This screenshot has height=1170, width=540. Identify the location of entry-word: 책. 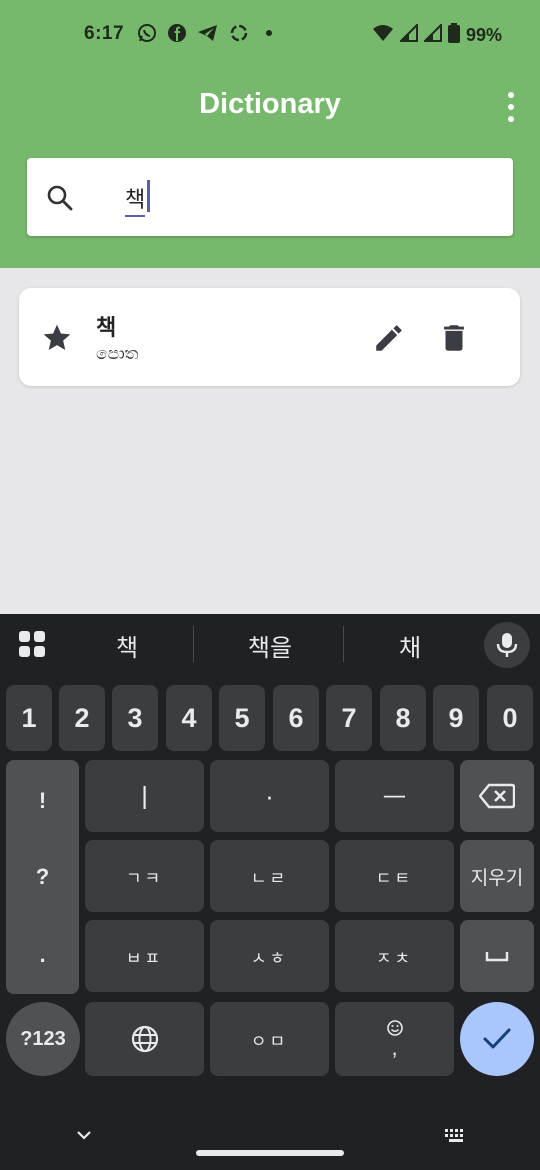
(106, 327).